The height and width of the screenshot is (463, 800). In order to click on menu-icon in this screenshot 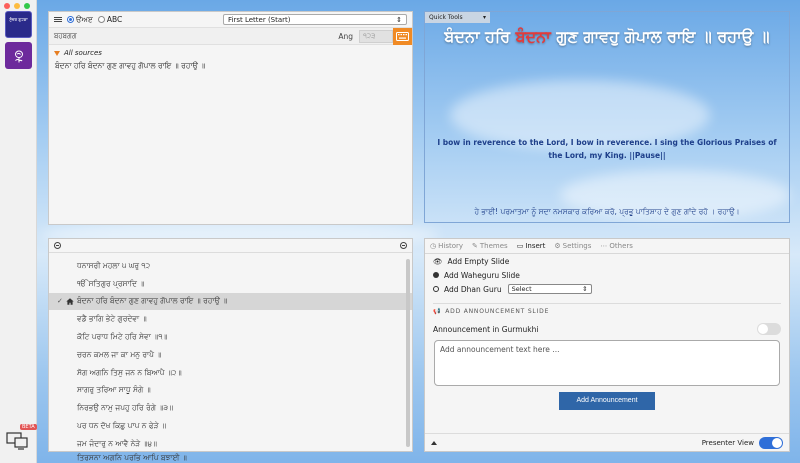, I will do `click(58, 19)`.